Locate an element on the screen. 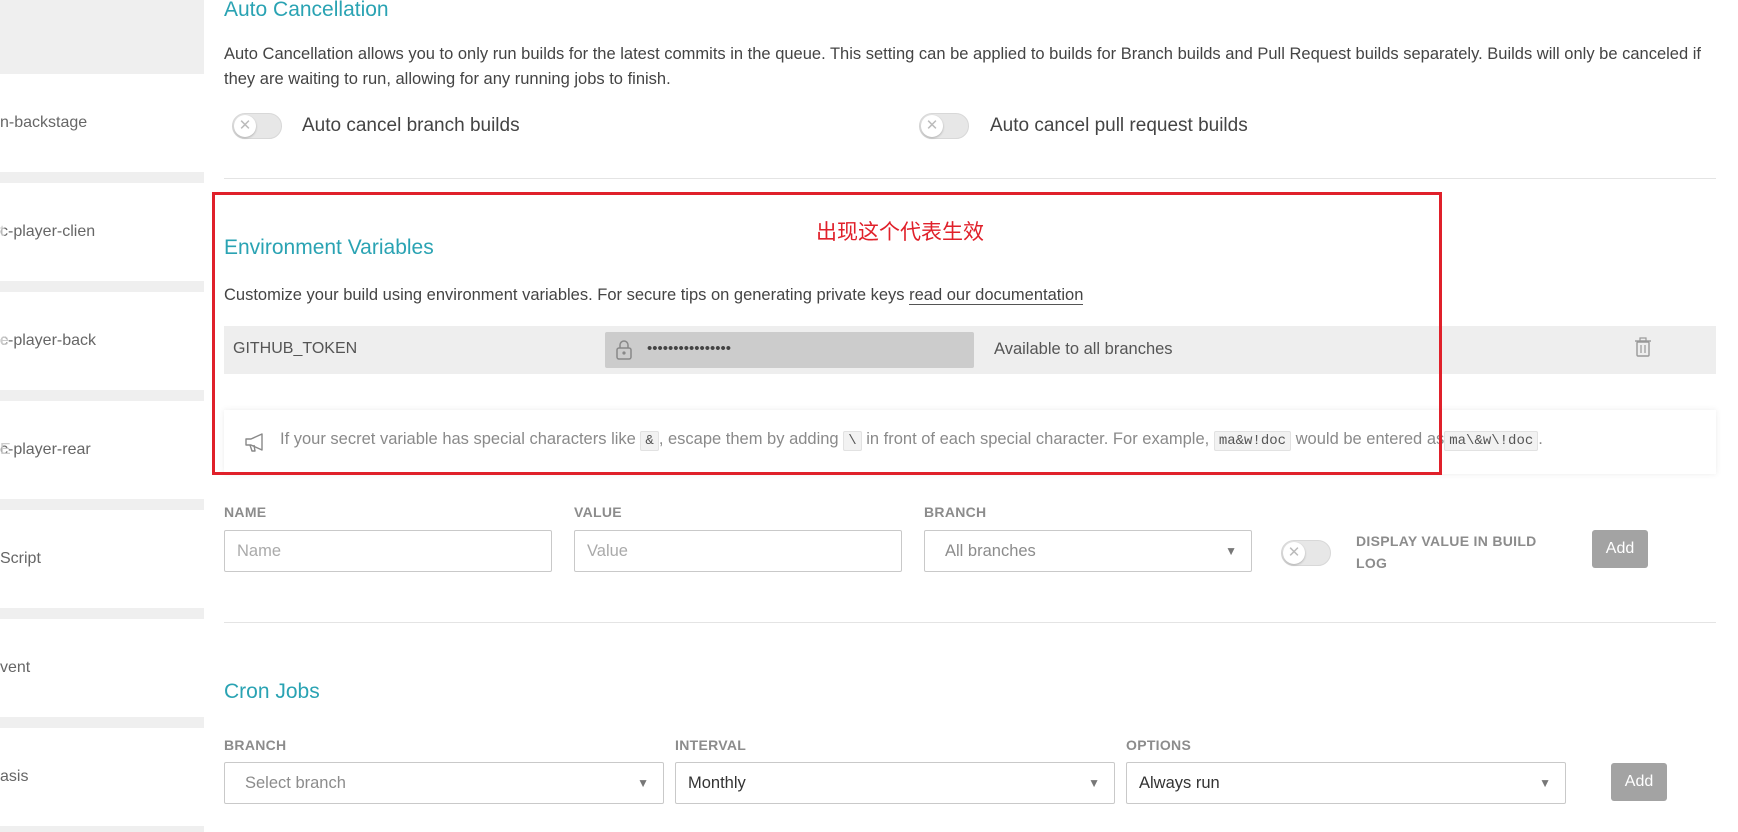 This screenshot has height=832, width=1738. sidebar-item: c-player-clien t is located at coordinates (102, 232).